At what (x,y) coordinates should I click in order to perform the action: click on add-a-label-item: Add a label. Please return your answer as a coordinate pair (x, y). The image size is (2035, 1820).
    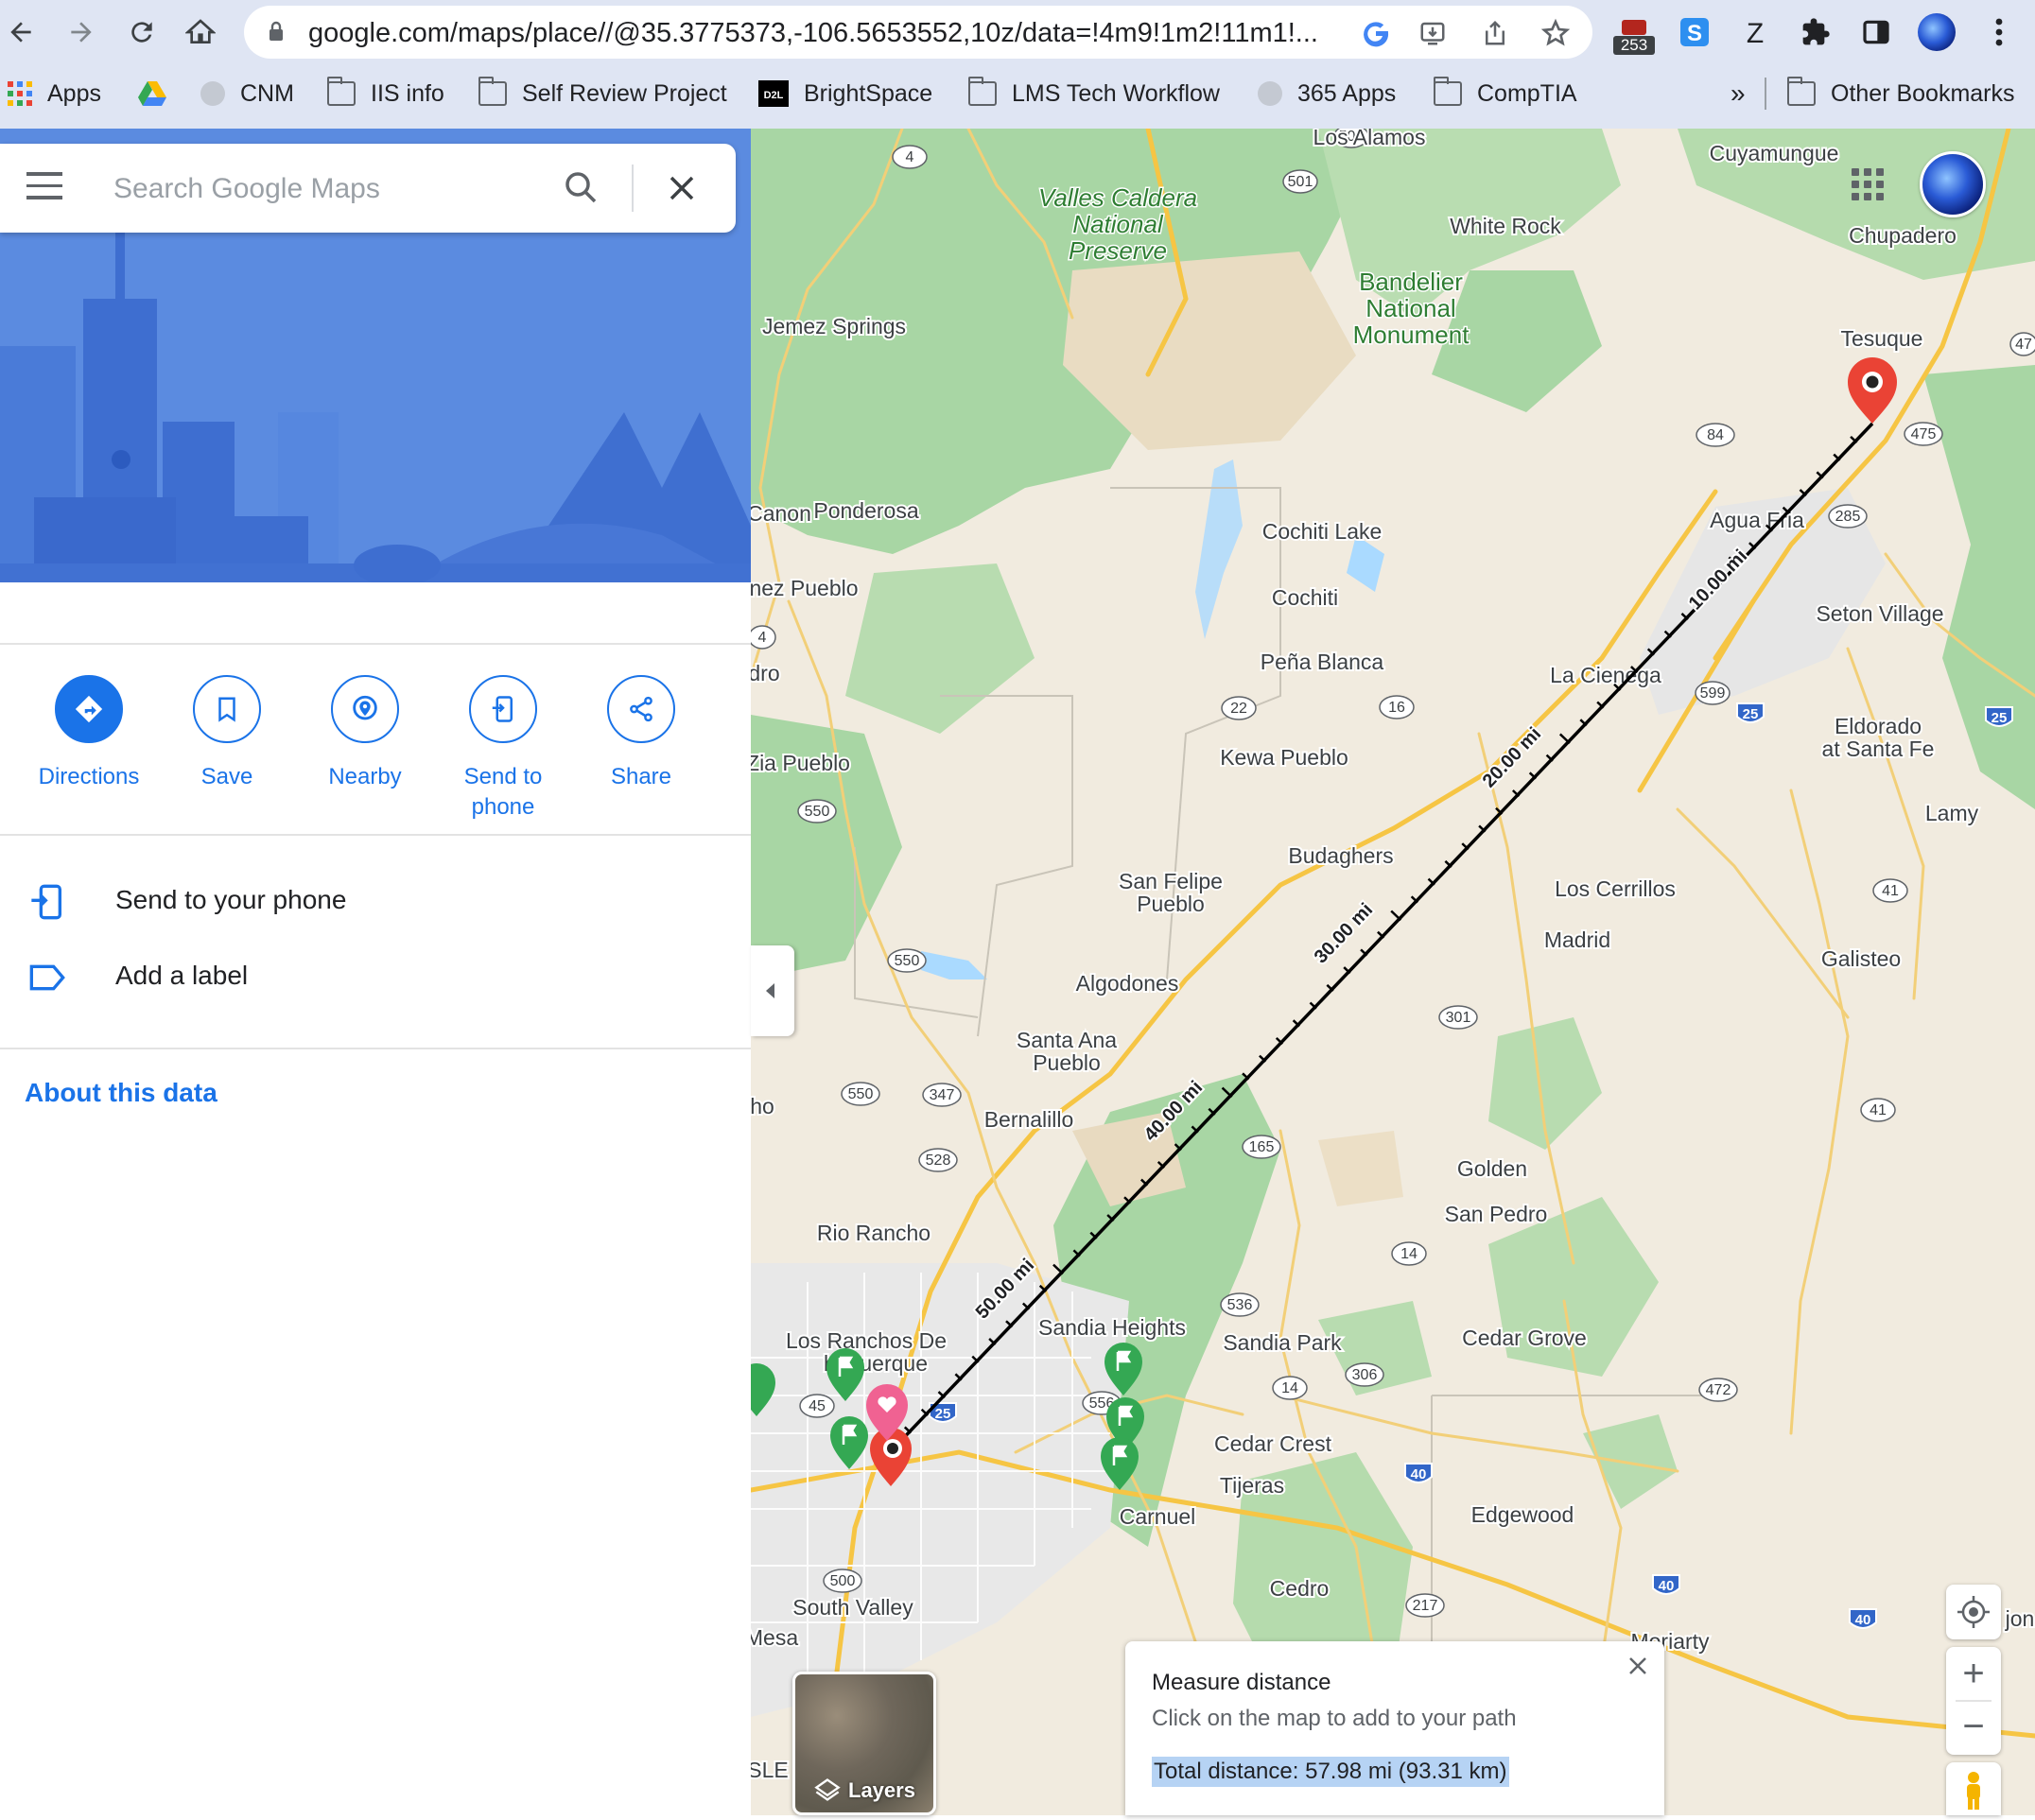
    Looking at the image, I should click on (375, 977).